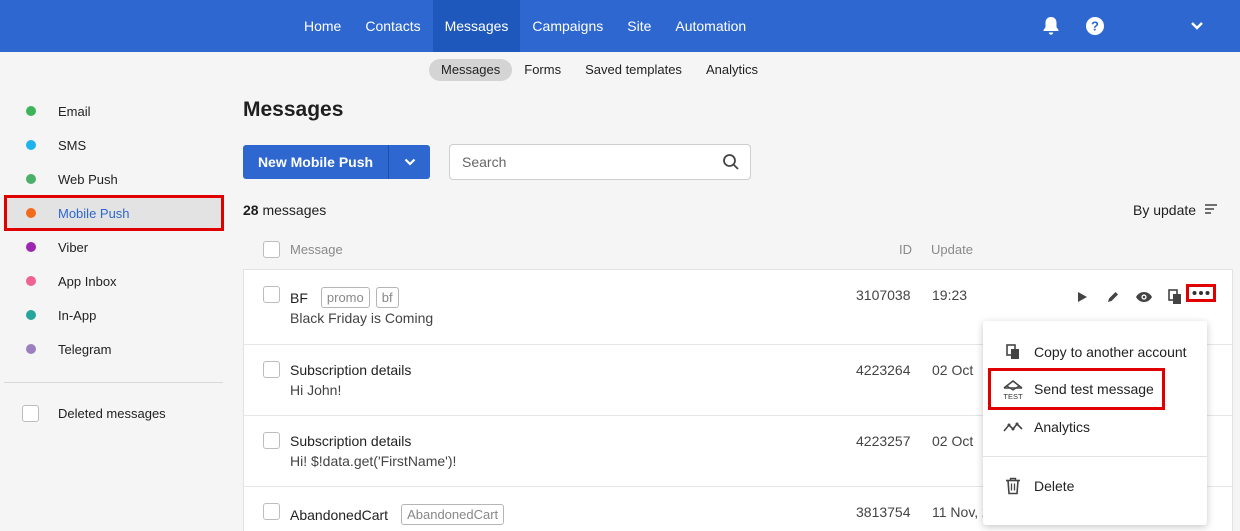  I want to click on message-count-suffix: messages, so click(292, 210).